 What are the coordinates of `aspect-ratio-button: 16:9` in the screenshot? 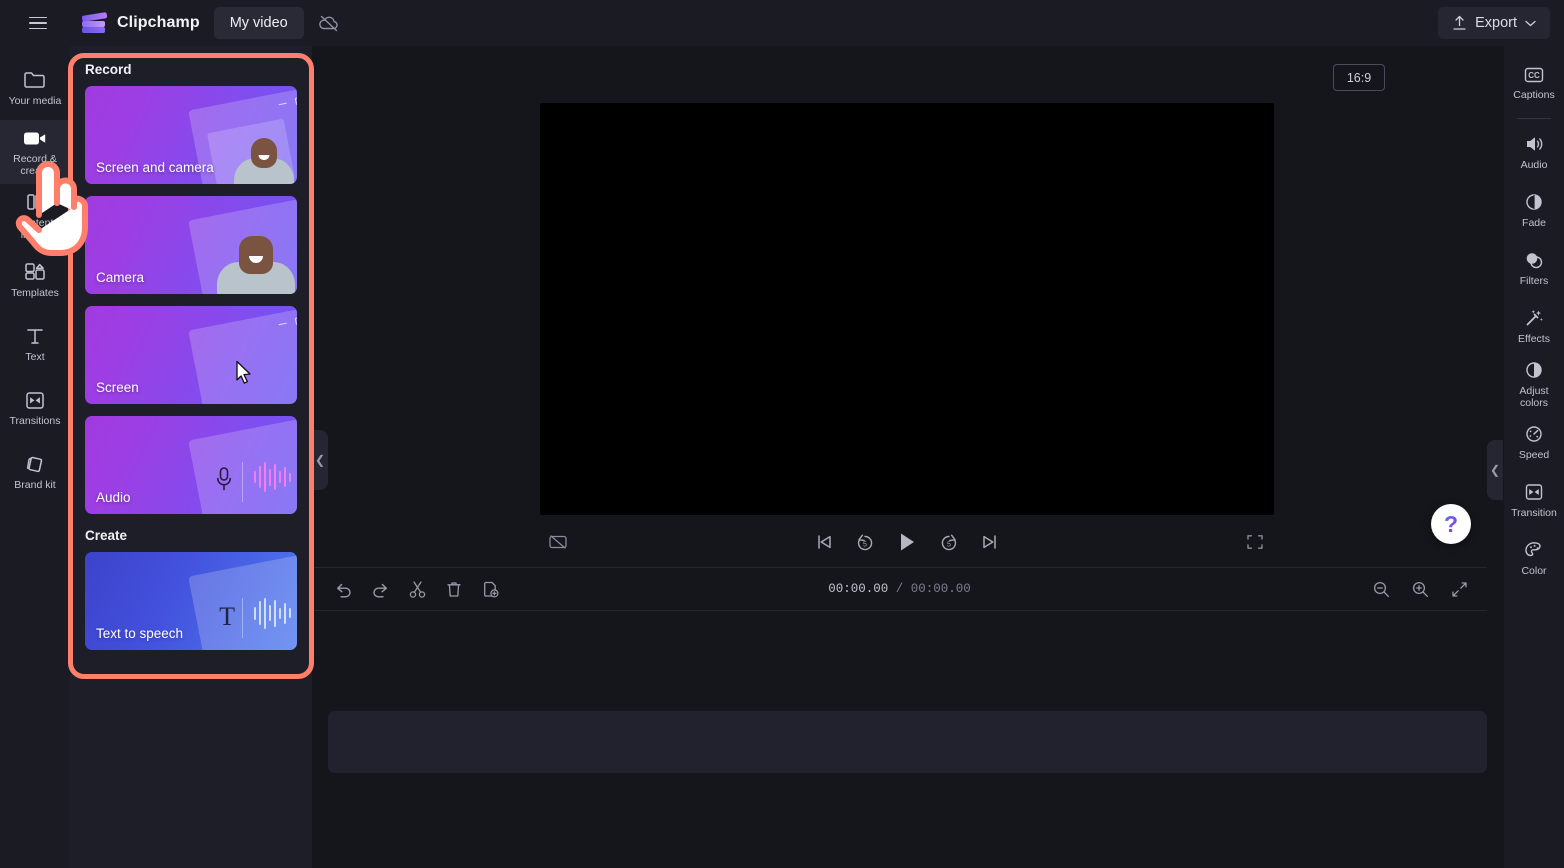 It's located at (1359, 77).